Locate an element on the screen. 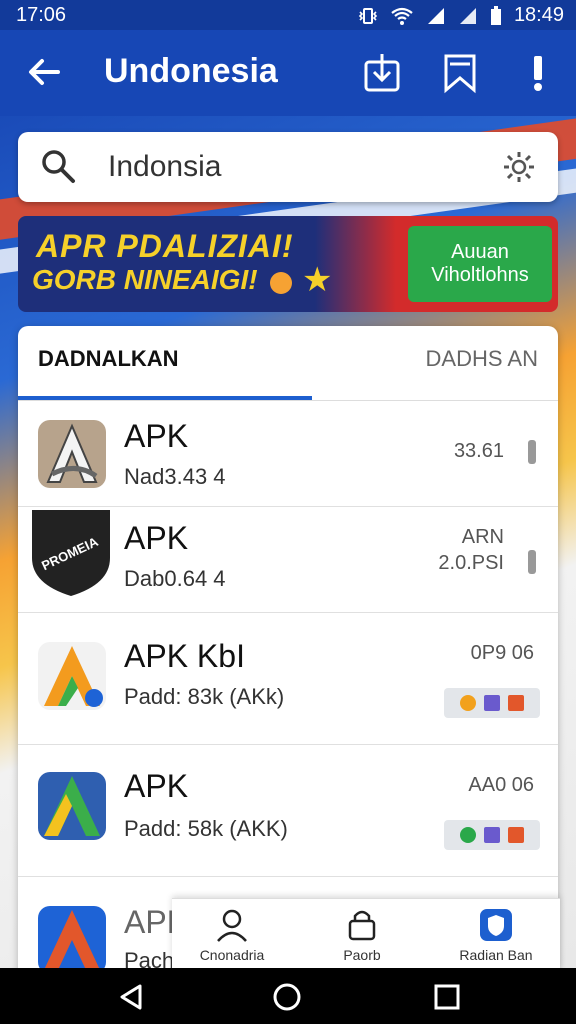 The image size is (576, 1024). list-item: PROMEIA APK Dab0.64 4 ARN 2.0.PSI is located at coordinates (288, 559).